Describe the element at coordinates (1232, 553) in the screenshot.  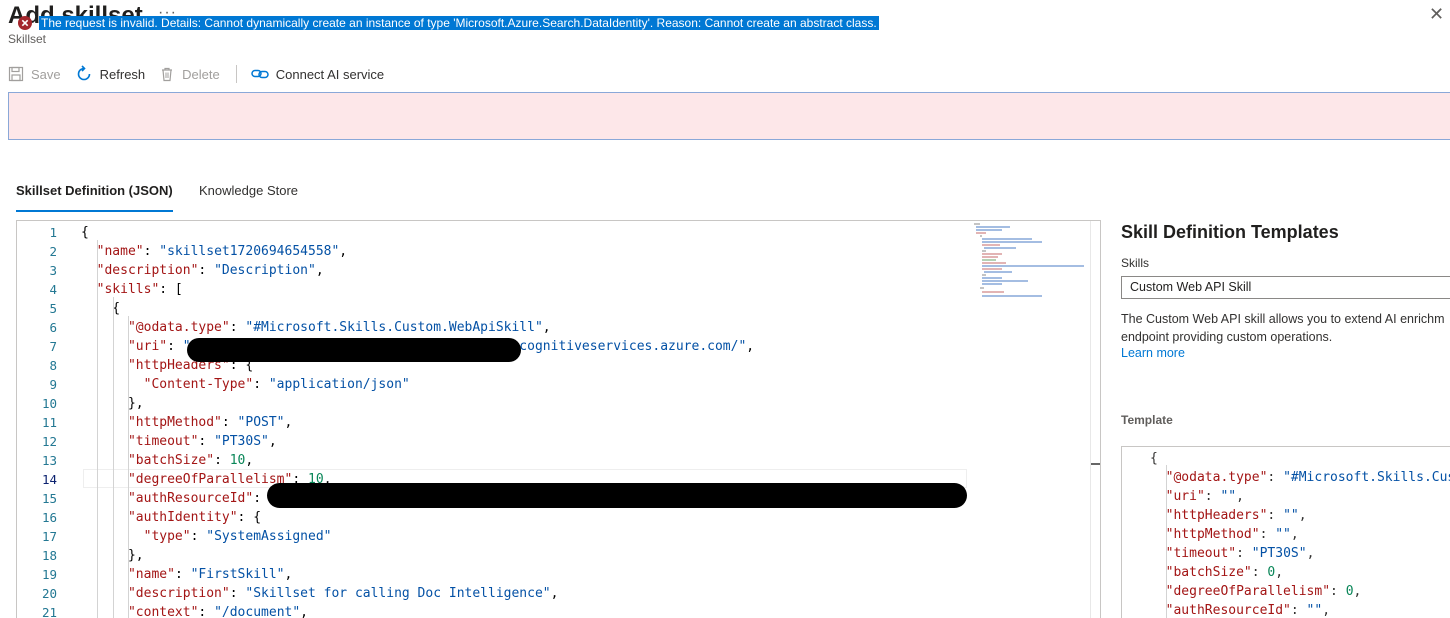
I see `template-code-line: "timeout": "PT30S",` at that location.